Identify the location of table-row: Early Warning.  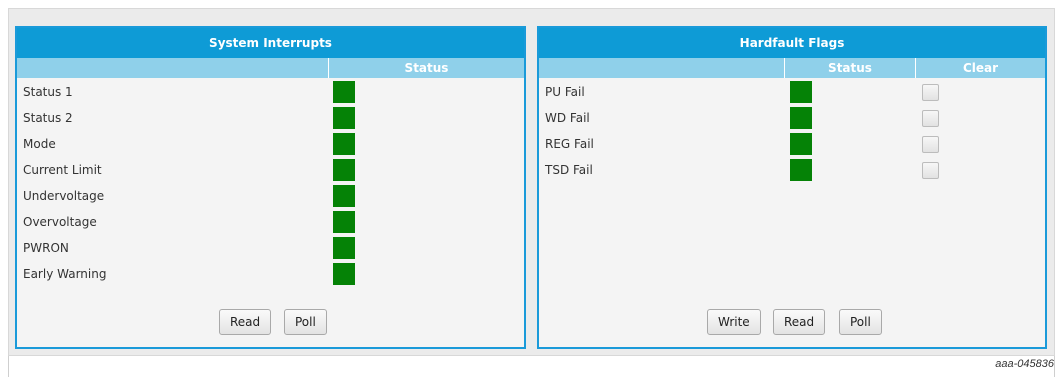
(270, 275).